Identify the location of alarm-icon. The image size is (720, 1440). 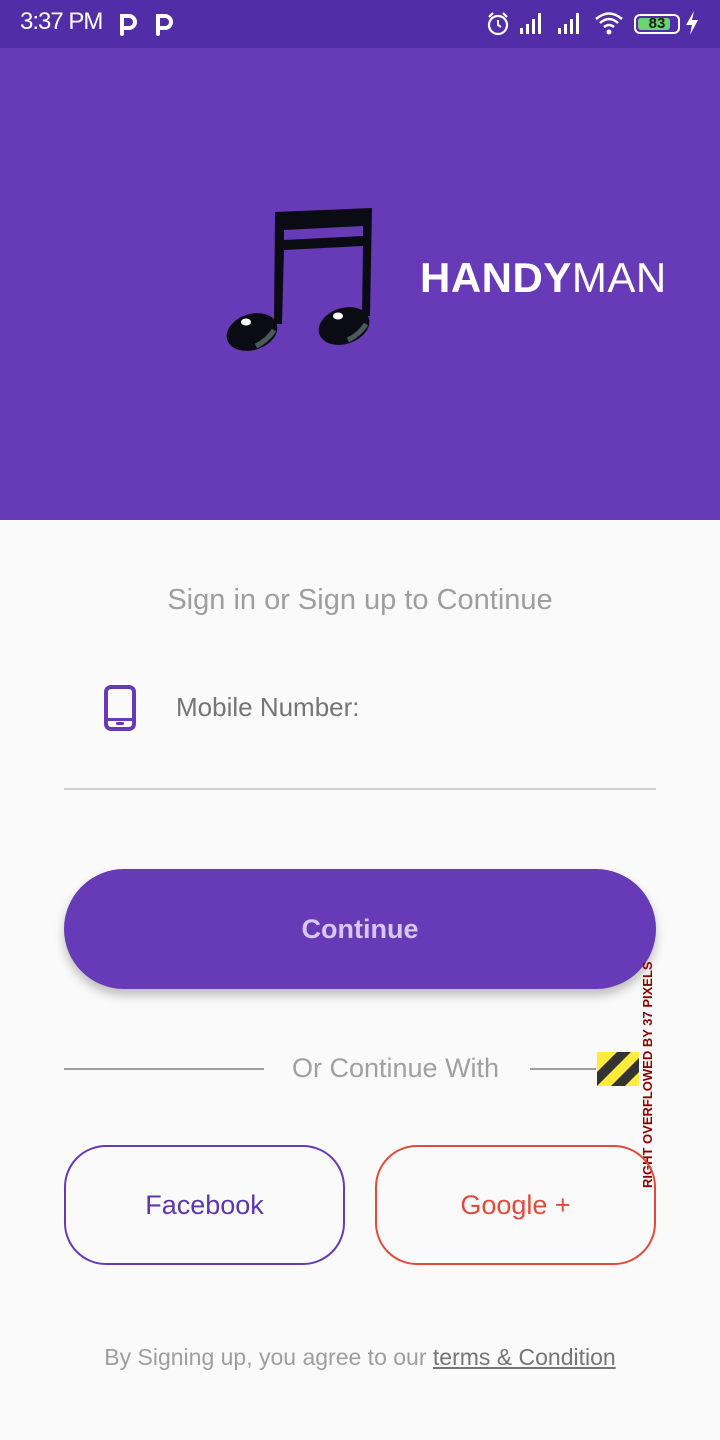
(498, 24).